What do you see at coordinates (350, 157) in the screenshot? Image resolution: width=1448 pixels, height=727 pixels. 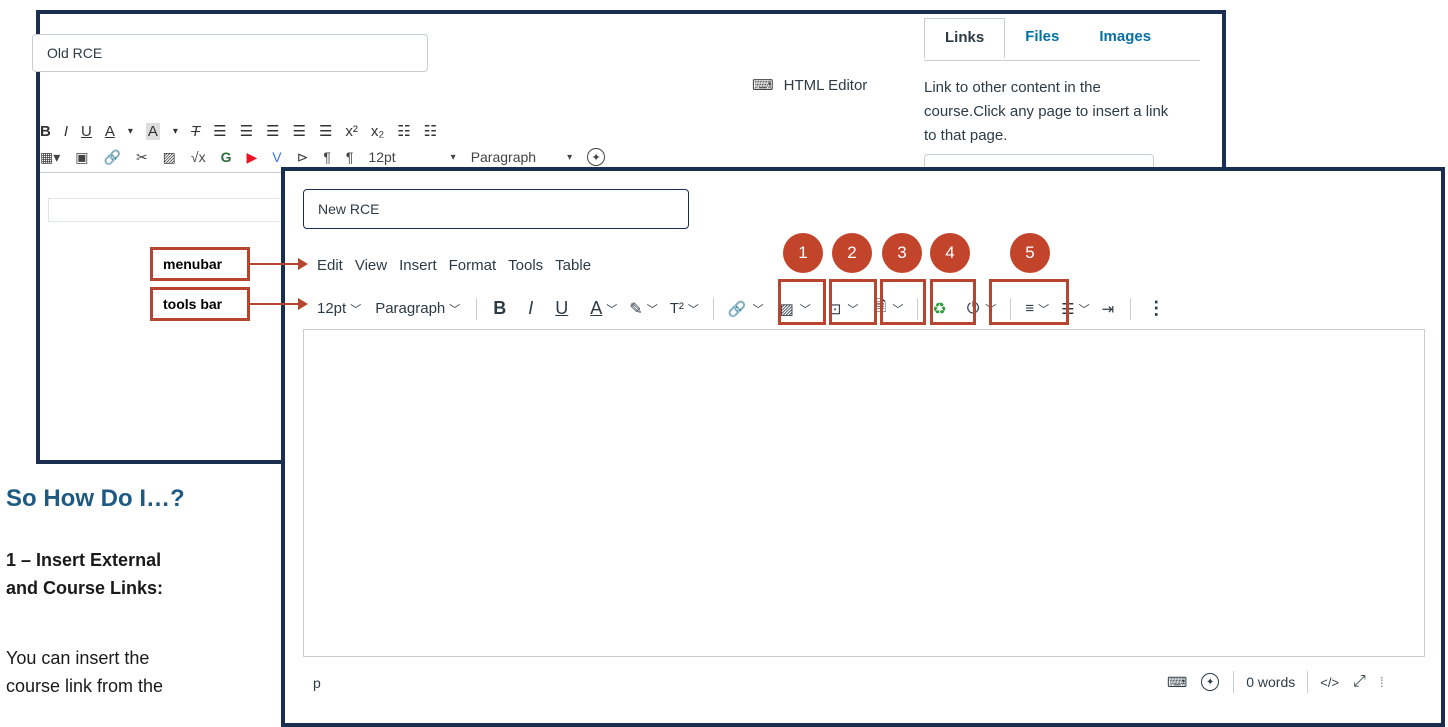 I see `rtl-icon: ¶` at bounding box center [350, 157].